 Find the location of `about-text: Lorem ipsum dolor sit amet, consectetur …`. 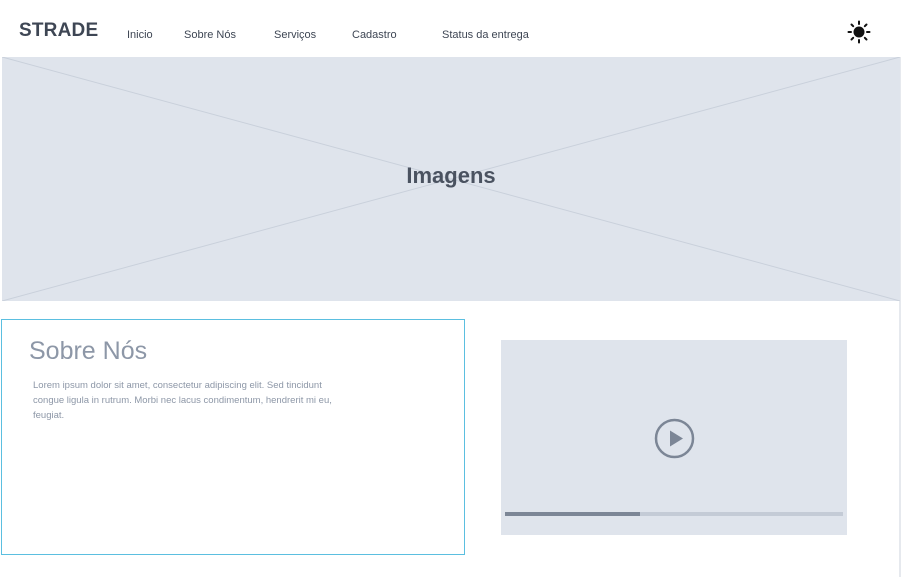

about-text: Lorem ipsum dolor sit amet, consectetur … is located at coordinates (182, 400).